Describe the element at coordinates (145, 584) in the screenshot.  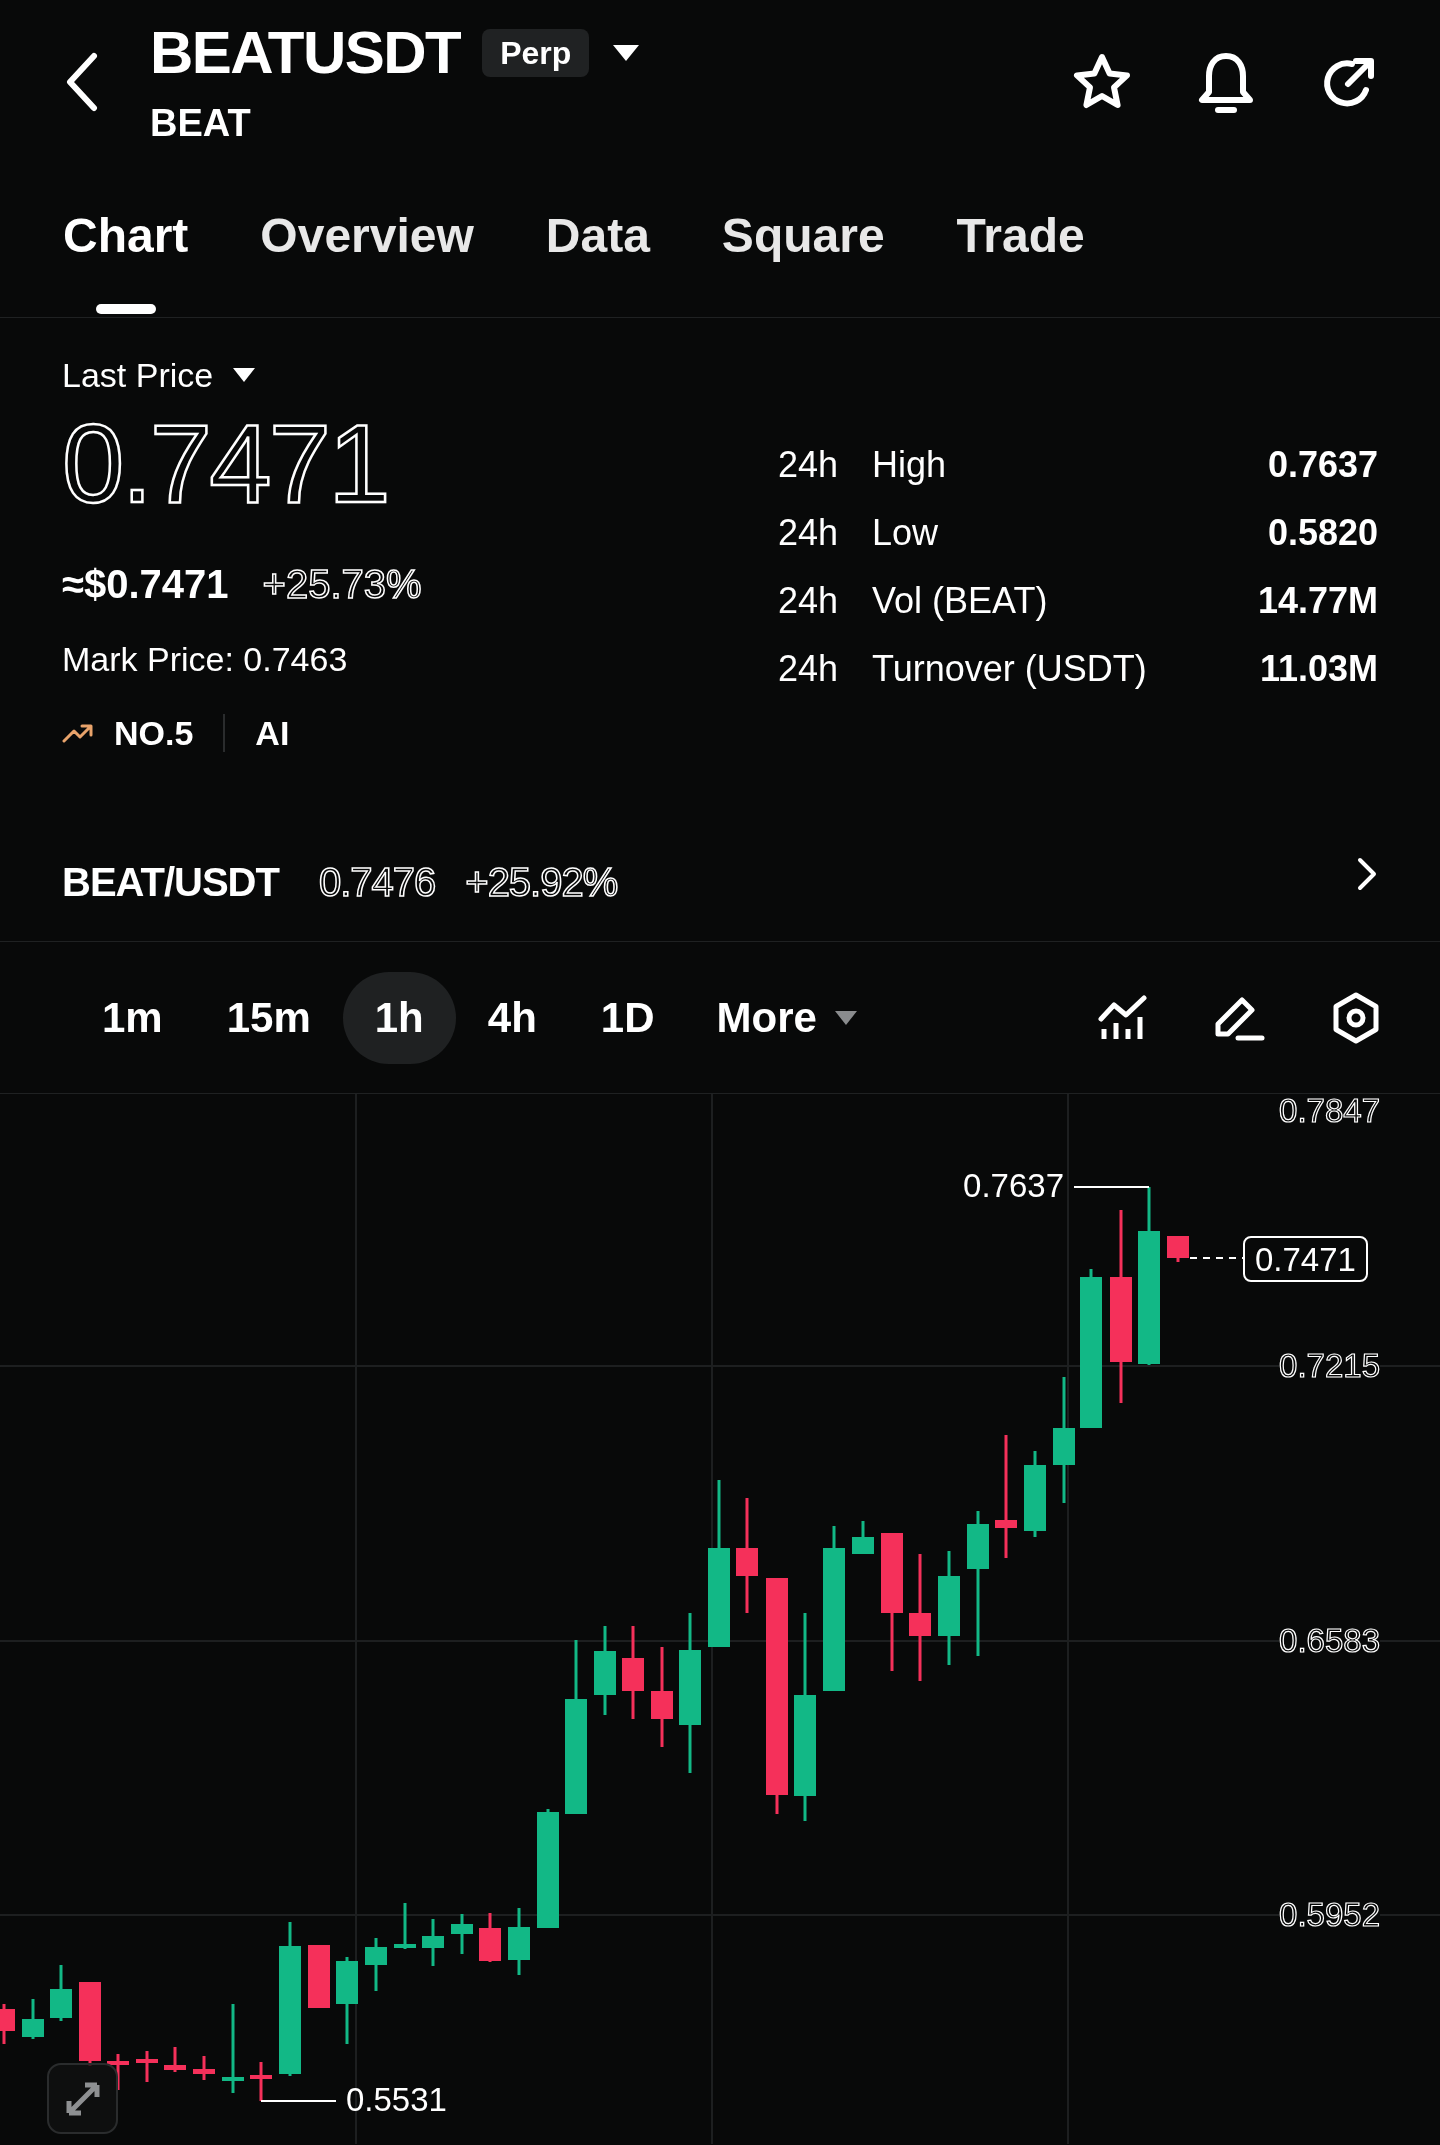
I see `usd-price: ≈$0.7471` at that location.